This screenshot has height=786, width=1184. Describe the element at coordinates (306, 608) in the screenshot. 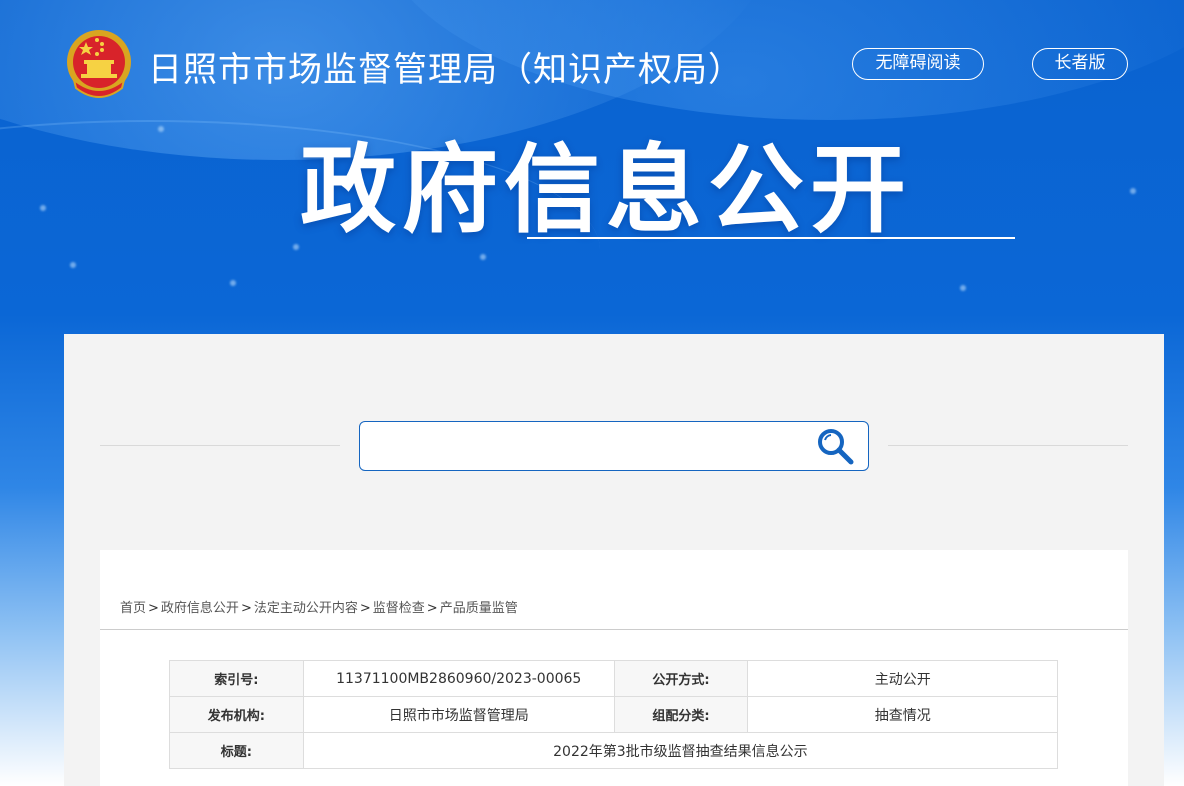

I see `breadcrumb-statutory-content: 法定主动公开内容` at that location.